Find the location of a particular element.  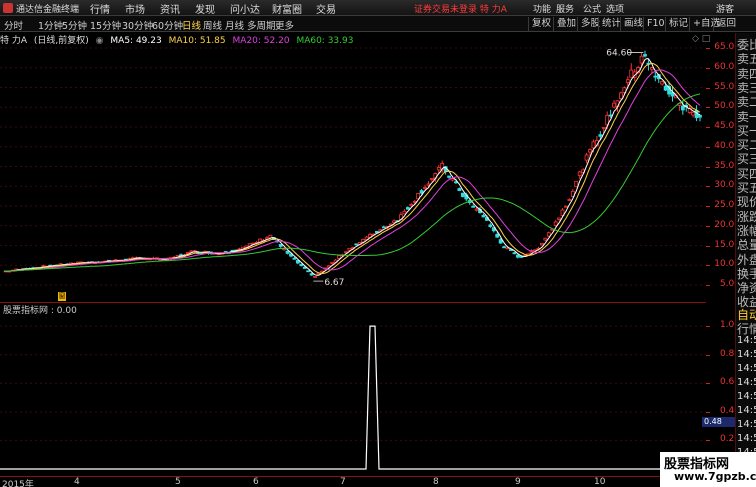

menu-options: 选项 is located at coordinates (615, 8).